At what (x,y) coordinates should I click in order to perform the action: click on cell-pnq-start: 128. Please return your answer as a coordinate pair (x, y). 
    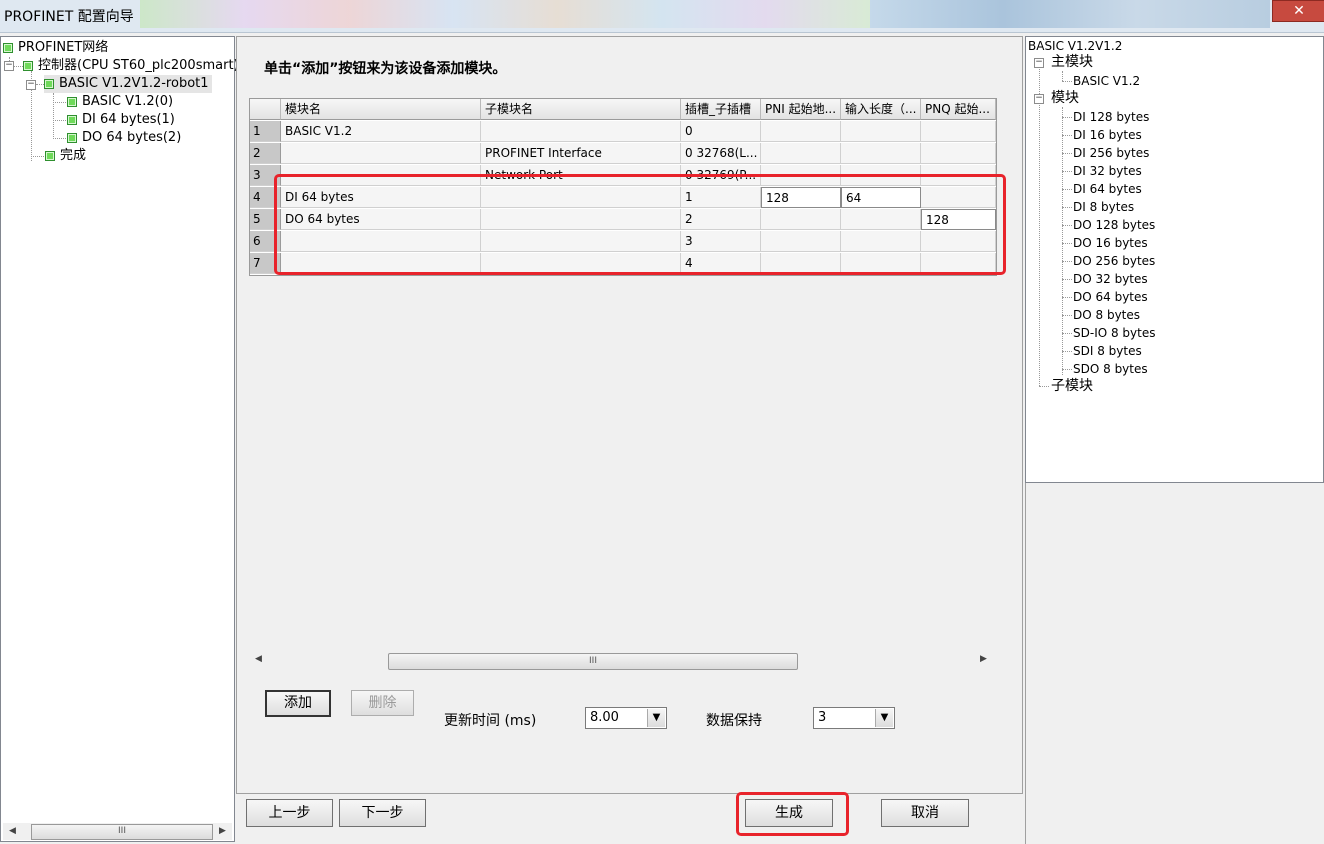
    Looking at the image, I should click on (958, 219).